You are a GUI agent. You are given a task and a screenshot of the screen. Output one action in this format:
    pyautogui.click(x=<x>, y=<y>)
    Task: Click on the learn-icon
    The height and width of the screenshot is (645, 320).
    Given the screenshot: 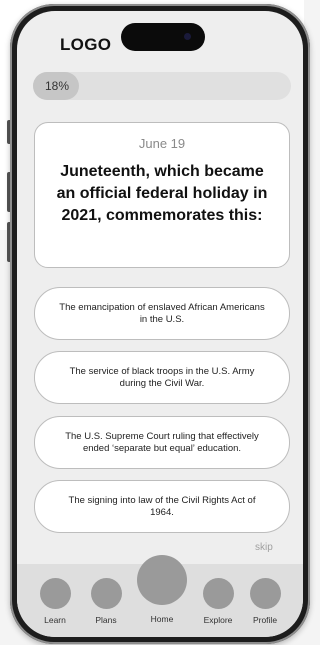 What is the action you would take?
    pyautogui.click(x=55, y=593)
    